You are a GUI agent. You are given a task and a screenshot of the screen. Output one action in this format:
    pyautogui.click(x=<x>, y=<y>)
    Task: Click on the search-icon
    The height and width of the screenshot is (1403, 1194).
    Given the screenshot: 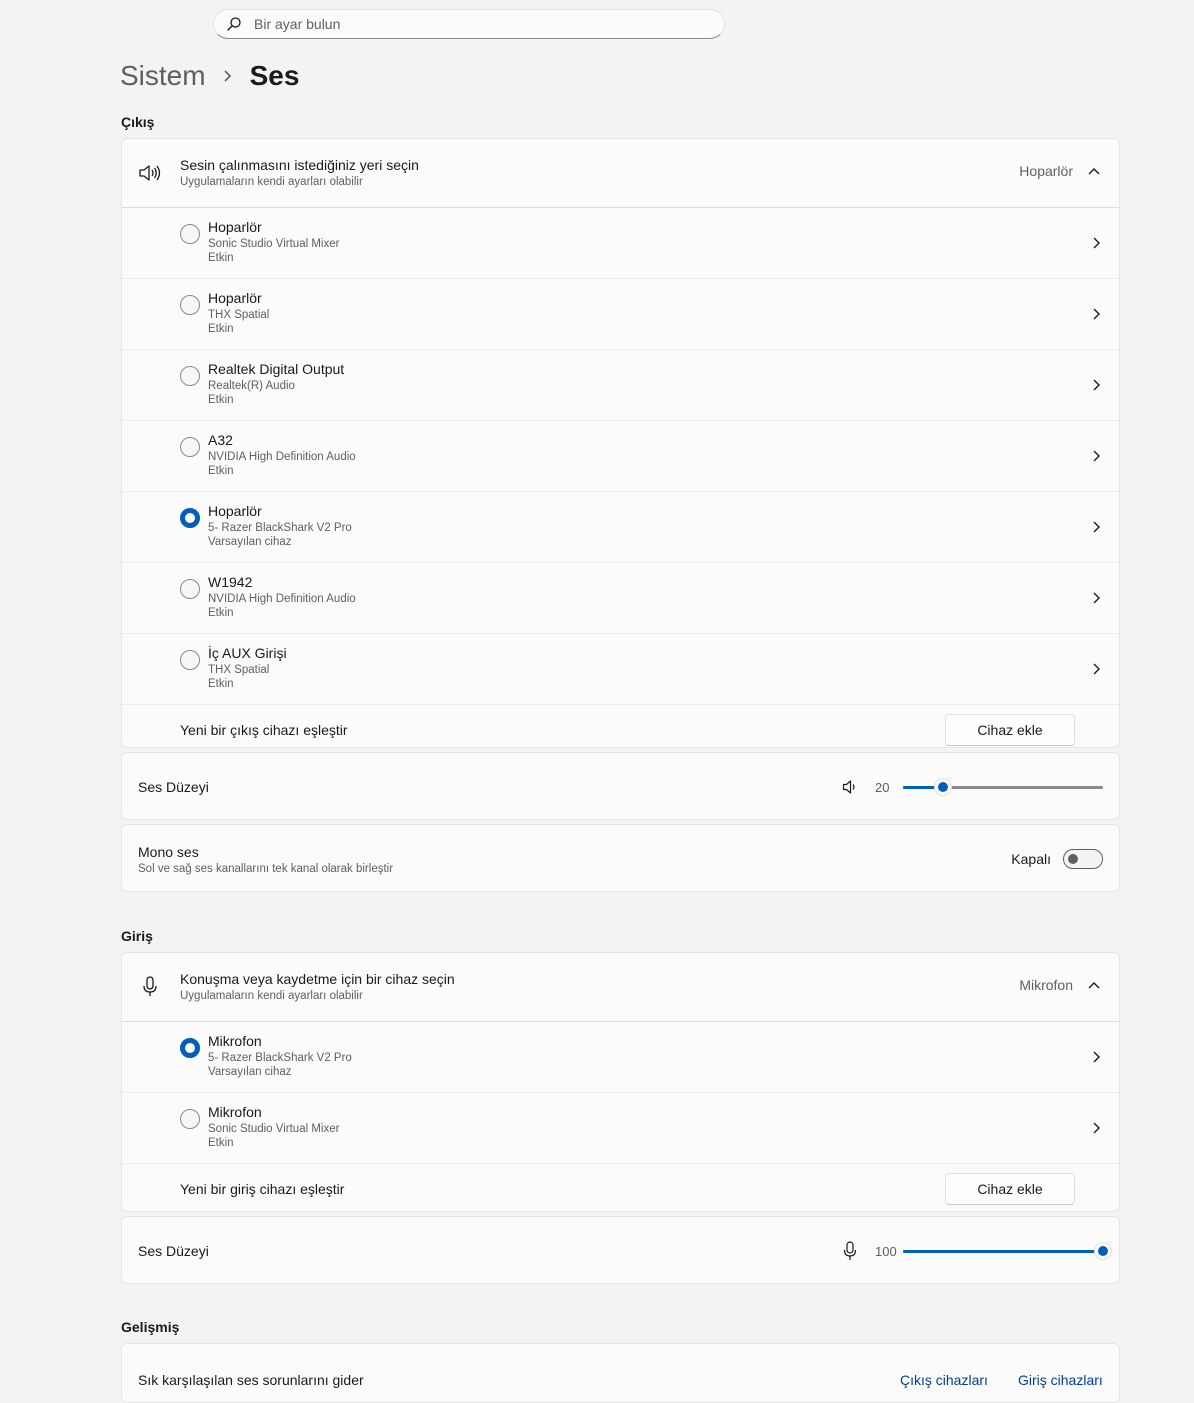 What is the action you would take?
    pyautogui.click(x=234, y=24)
    